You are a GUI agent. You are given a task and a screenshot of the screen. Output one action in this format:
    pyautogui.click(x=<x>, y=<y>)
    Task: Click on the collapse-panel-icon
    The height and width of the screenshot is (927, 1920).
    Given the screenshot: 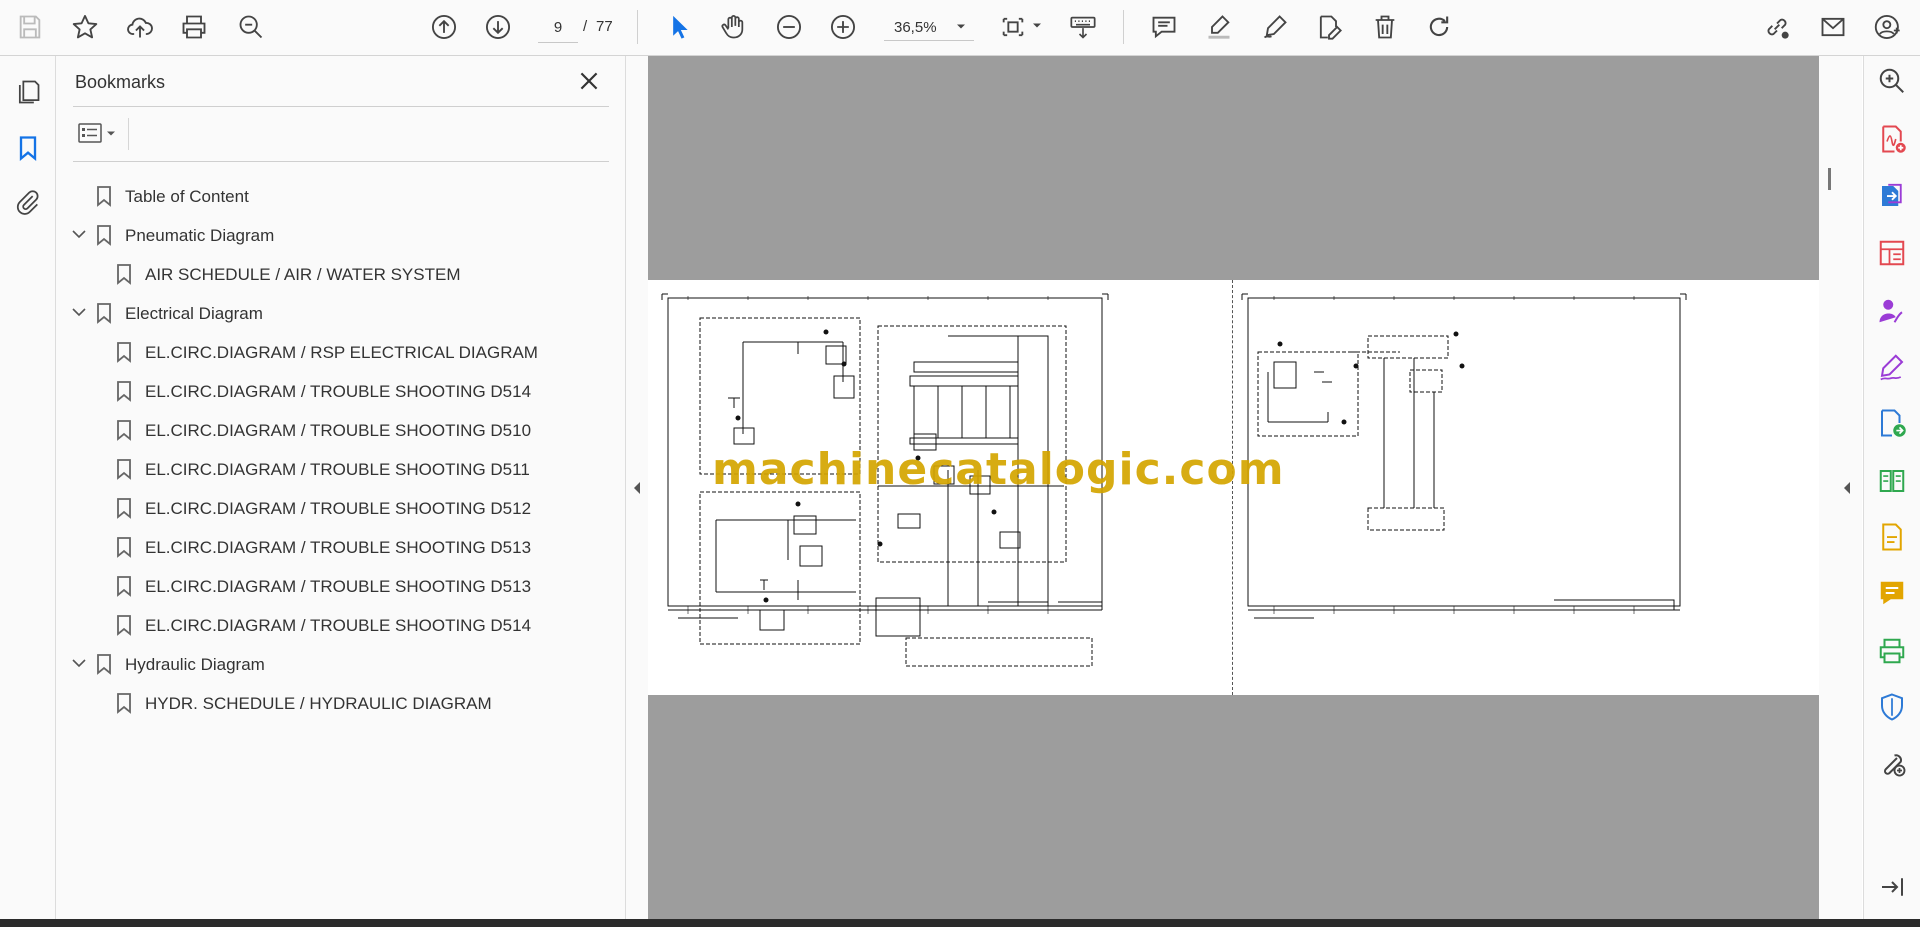 What is the action you would take?
    pyautogui.click(x=1892, y=887)
    